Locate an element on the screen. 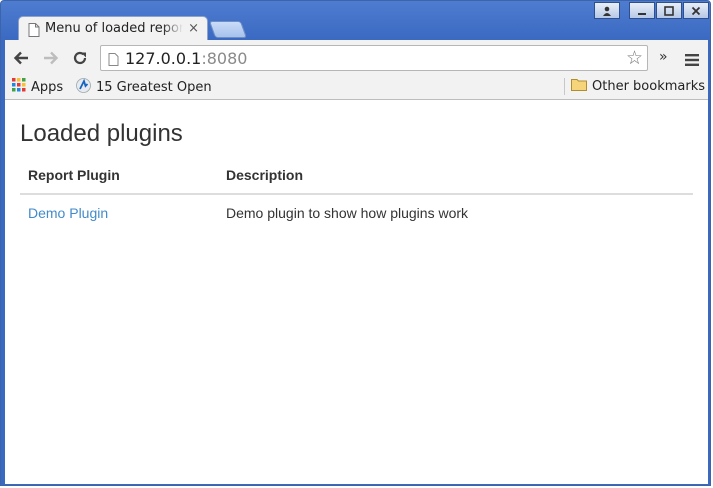  forward-icon is located at coordinates (51, 58).